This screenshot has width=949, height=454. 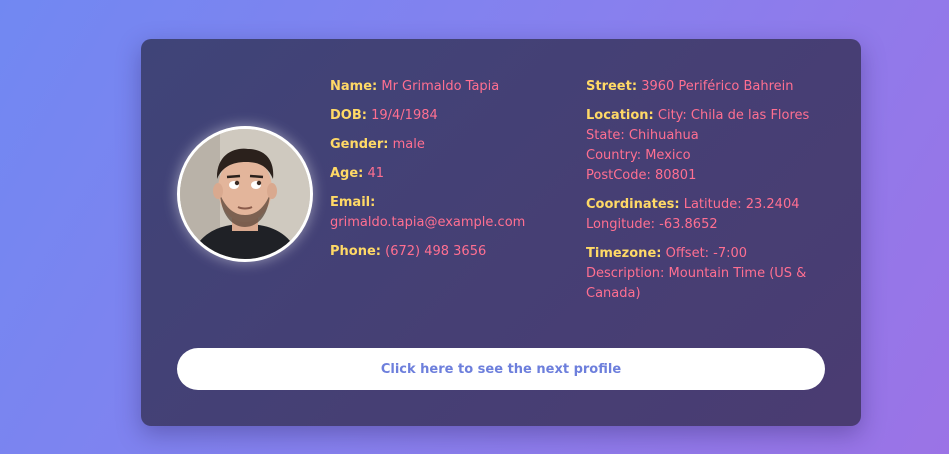 What do you see at coordinates (359, 144) in the screenshot?
I see `gender-label: Gender:` at bounding box center [359, 144].